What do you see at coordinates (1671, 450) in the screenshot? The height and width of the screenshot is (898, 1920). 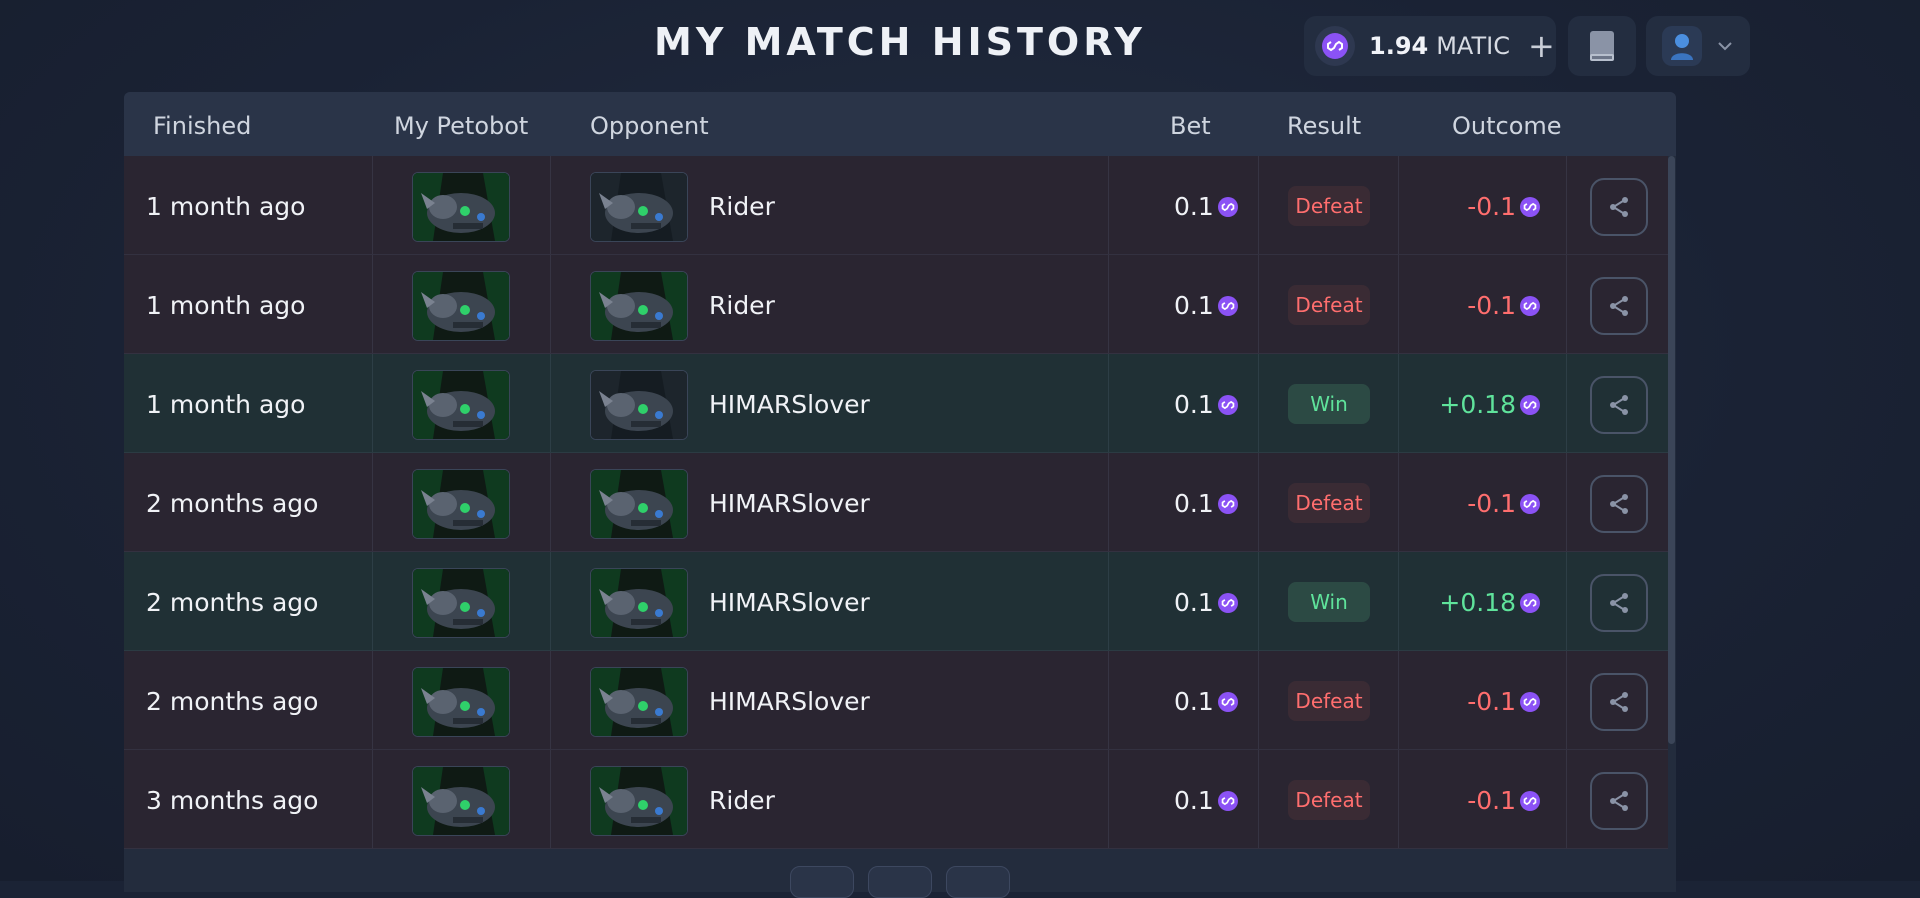 I see `scrollbar` at bounding box center [1671, 450].